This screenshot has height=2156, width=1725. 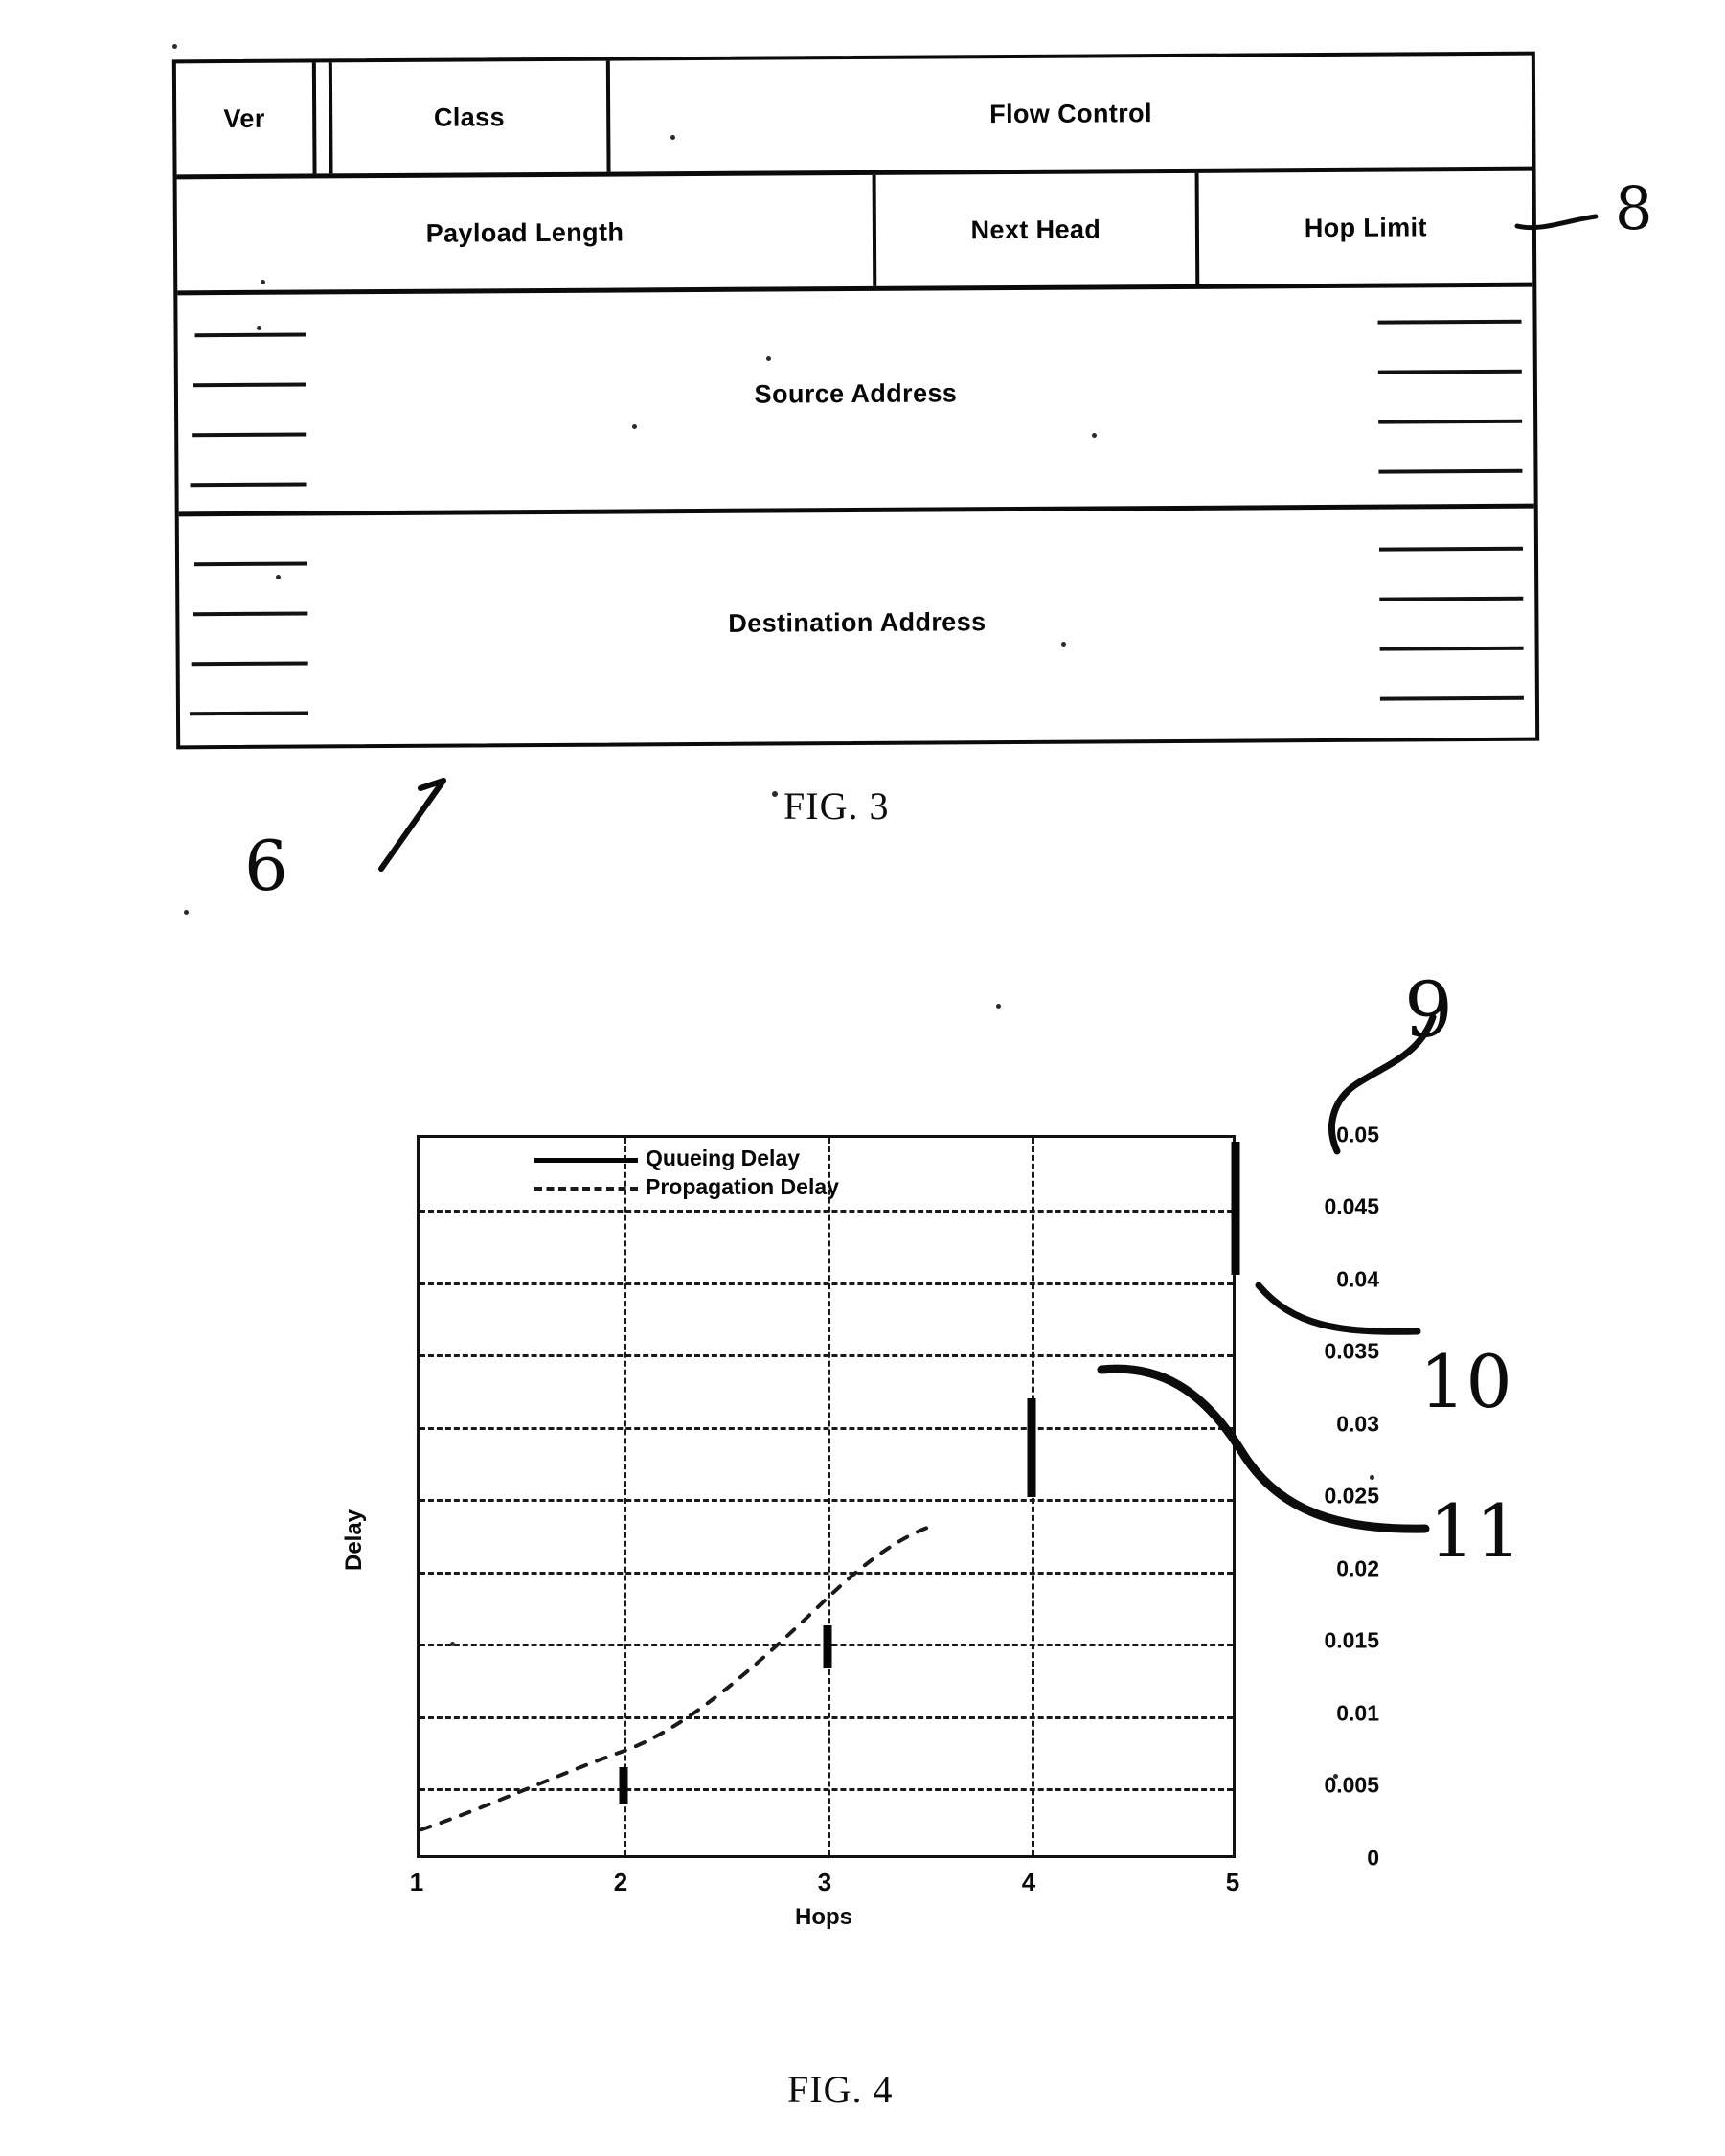 I want to click on fig3-caption: FIG. 3, so click(x=837, y=806).